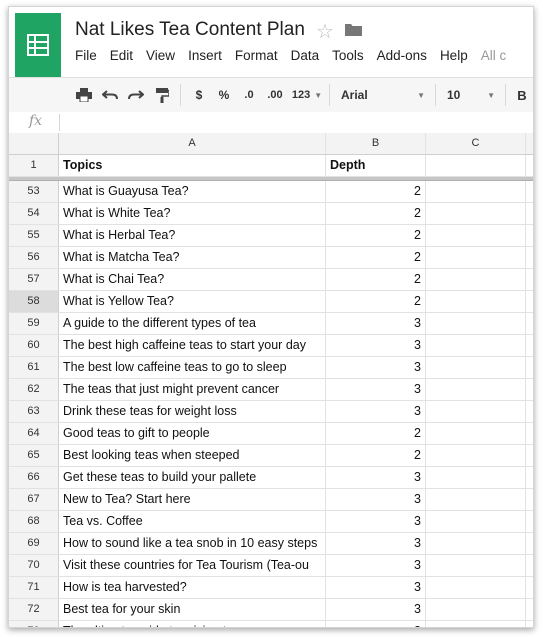 Image resolution: width=543 pixels, height=637 pixels. I want to click on cell-a: Drink these teas for weight loss, so click(192, 411).